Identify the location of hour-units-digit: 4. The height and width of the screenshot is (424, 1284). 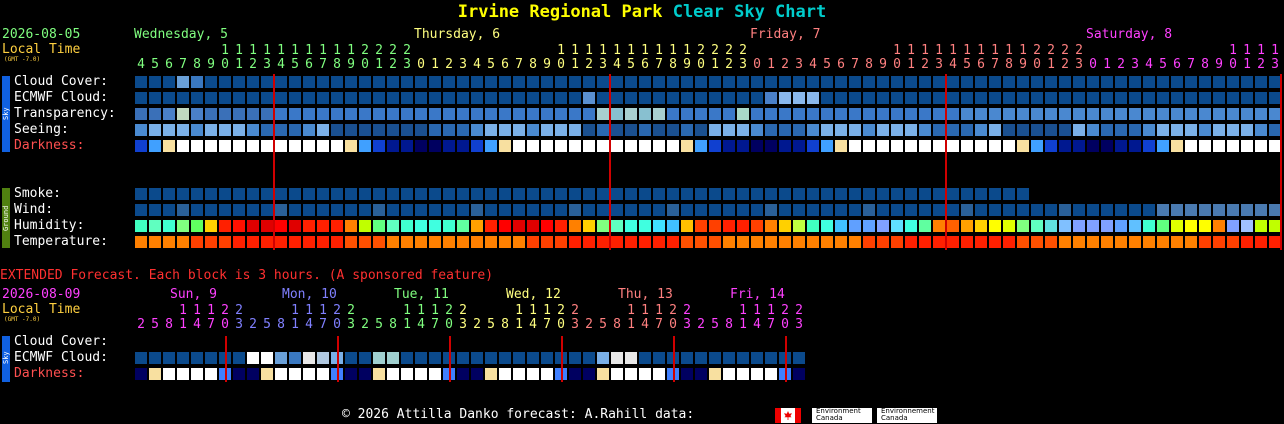
(953, 64).